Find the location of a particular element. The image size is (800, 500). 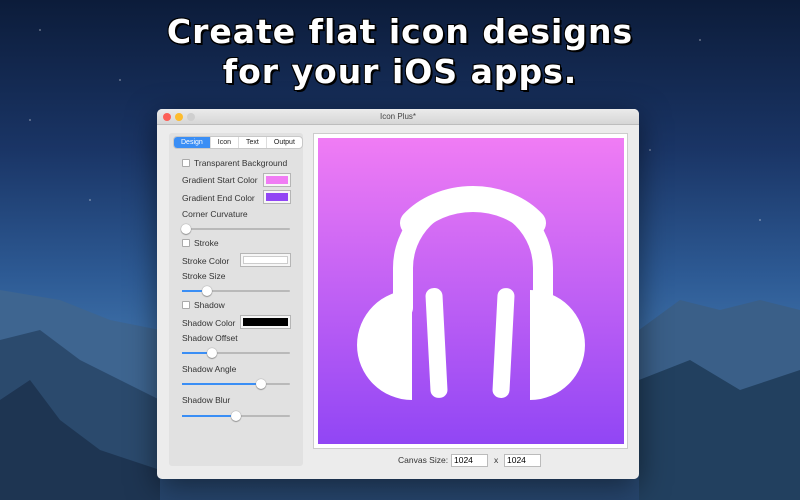

shadow-angle-label: Shadow Angle is located at coordinates (209, 369).